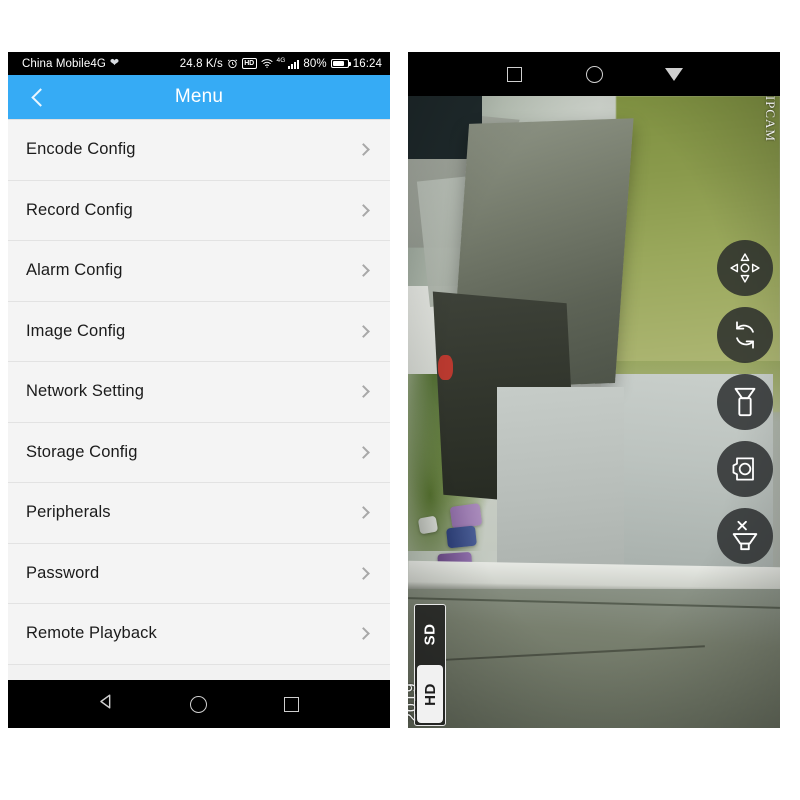  Describe the element at coordinates (199, 513) in the screenshot. I see `menu-item-peripherals: Peripherals` at that location.